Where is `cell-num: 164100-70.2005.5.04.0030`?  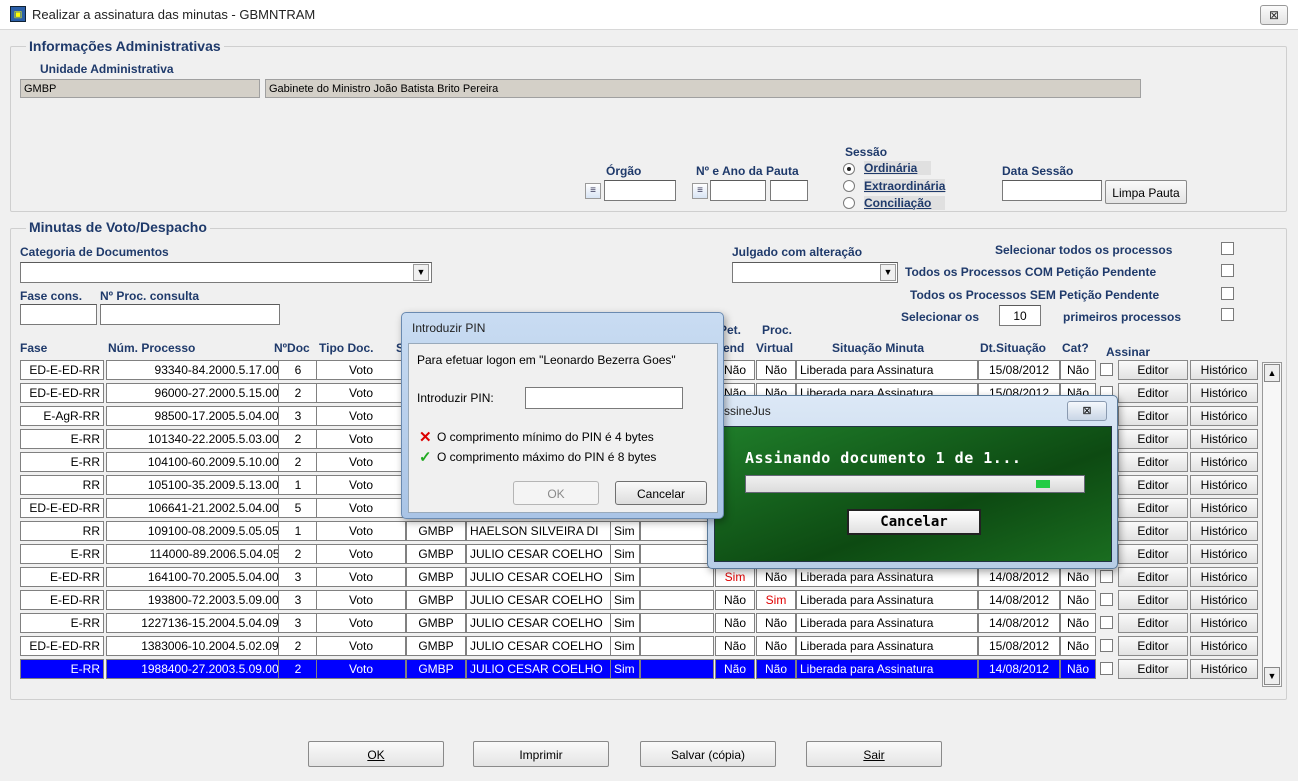
cell-num: 164100-70.2005.5.04.0030 is located at coordinates (201, 577).